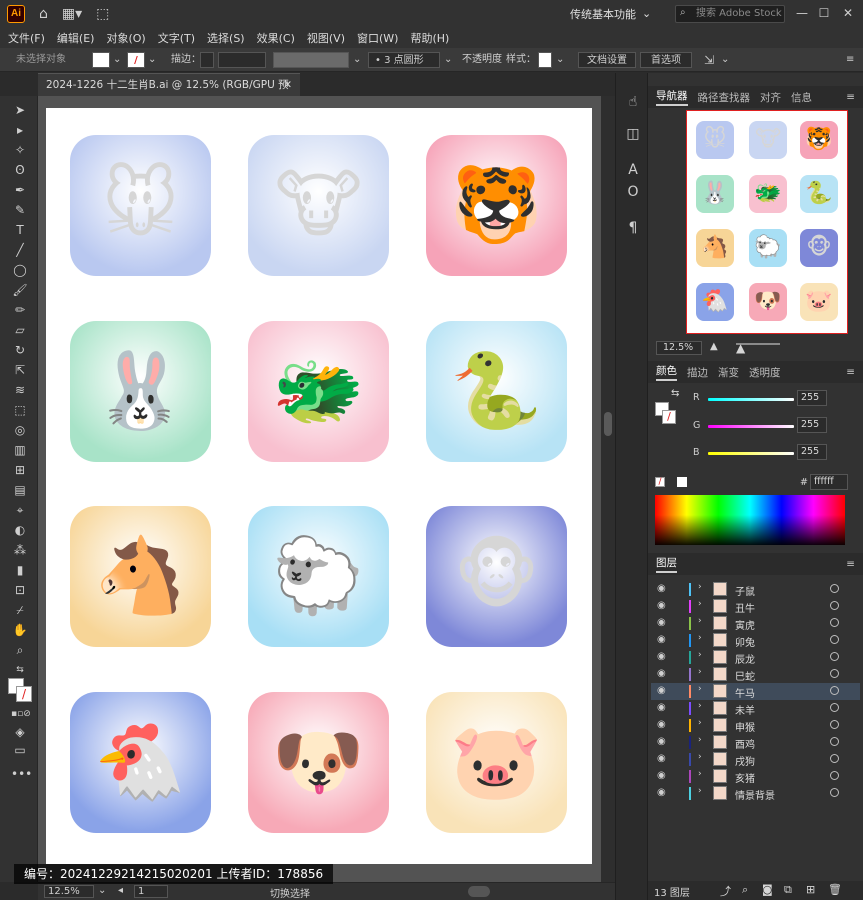 The image size is (863, 900). What do you see at coordinates (755, 776) in the screenshot?
I see `layer-row: ◉ › 亥猪` at bounding box center [755, 776].